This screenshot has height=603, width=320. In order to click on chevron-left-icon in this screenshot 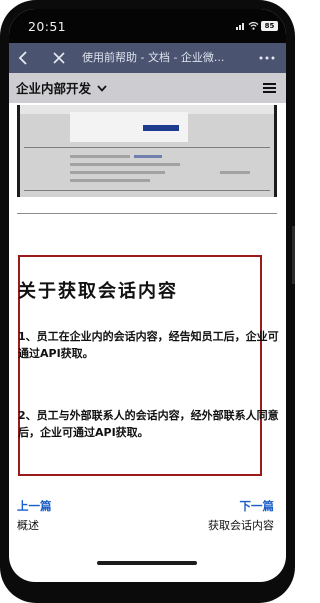, I will do `click(23, 58)`.